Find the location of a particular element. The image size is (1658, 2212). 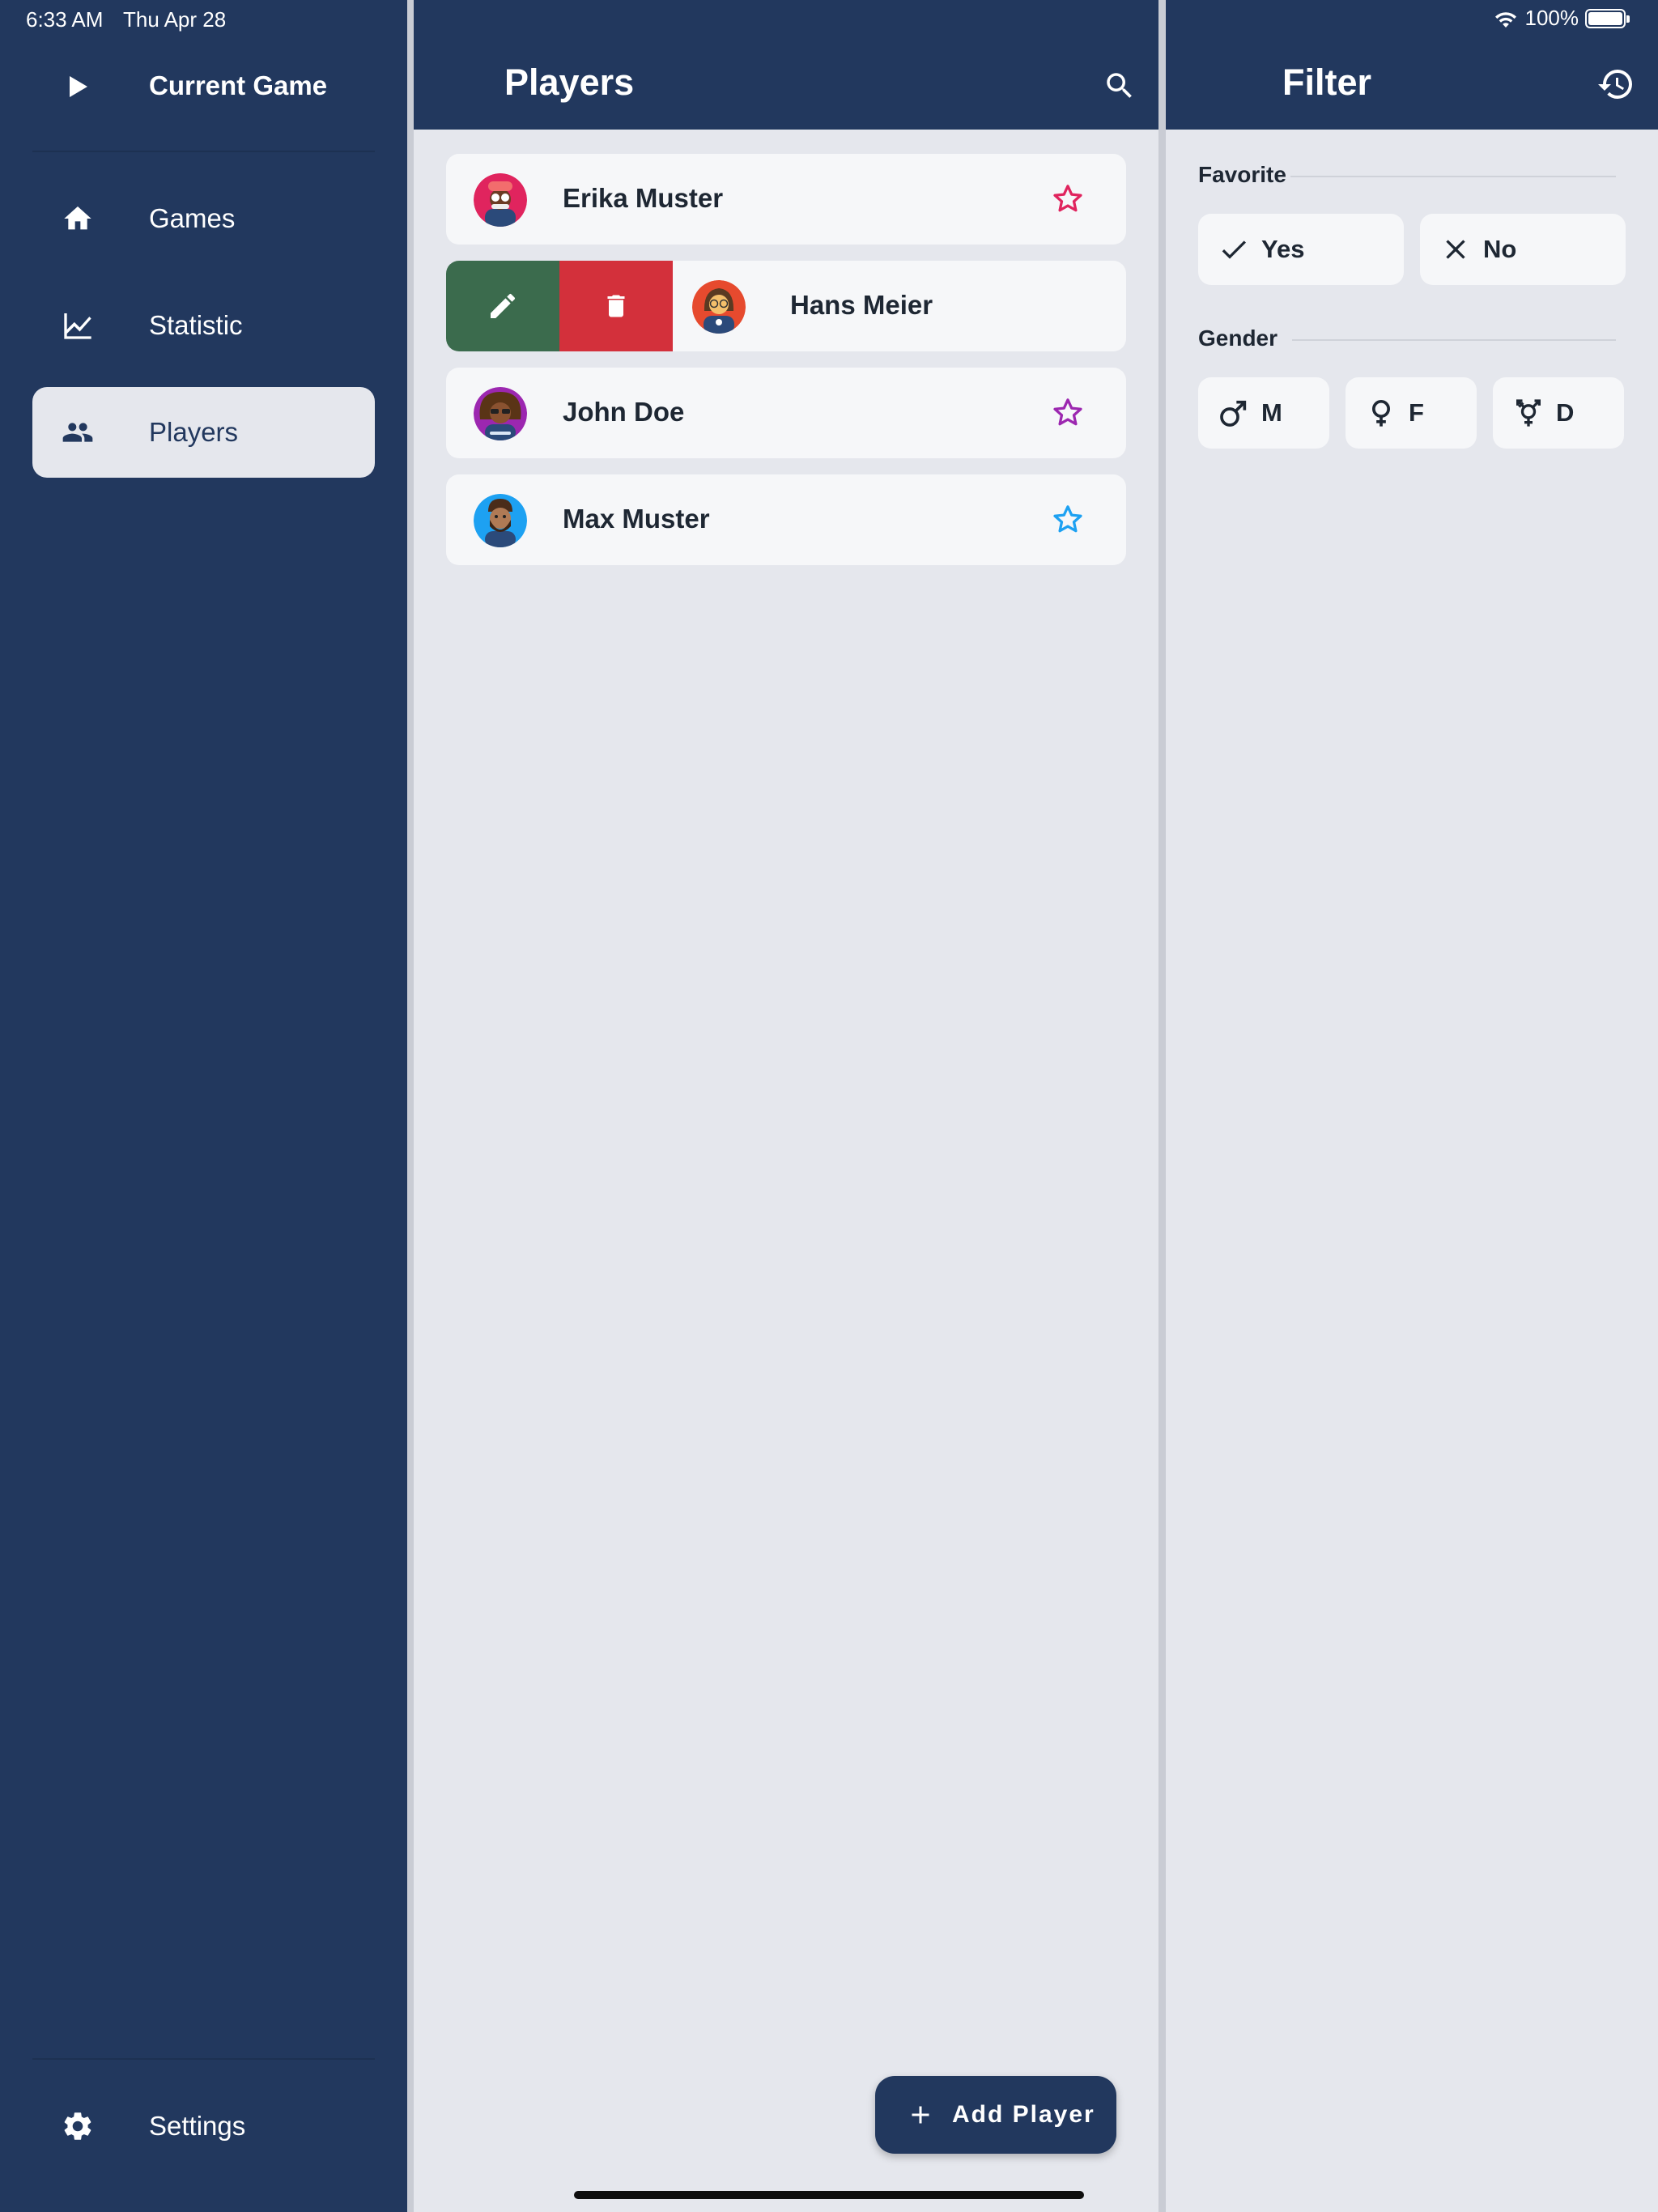

page-title: Players is located at coordinates (569, 83).